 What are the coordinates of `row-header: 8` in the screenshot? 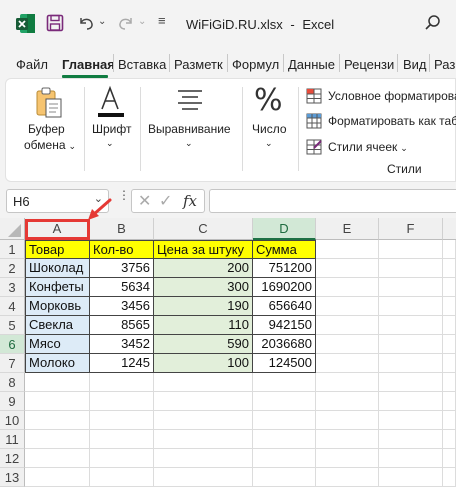 It's located at (12, 382).